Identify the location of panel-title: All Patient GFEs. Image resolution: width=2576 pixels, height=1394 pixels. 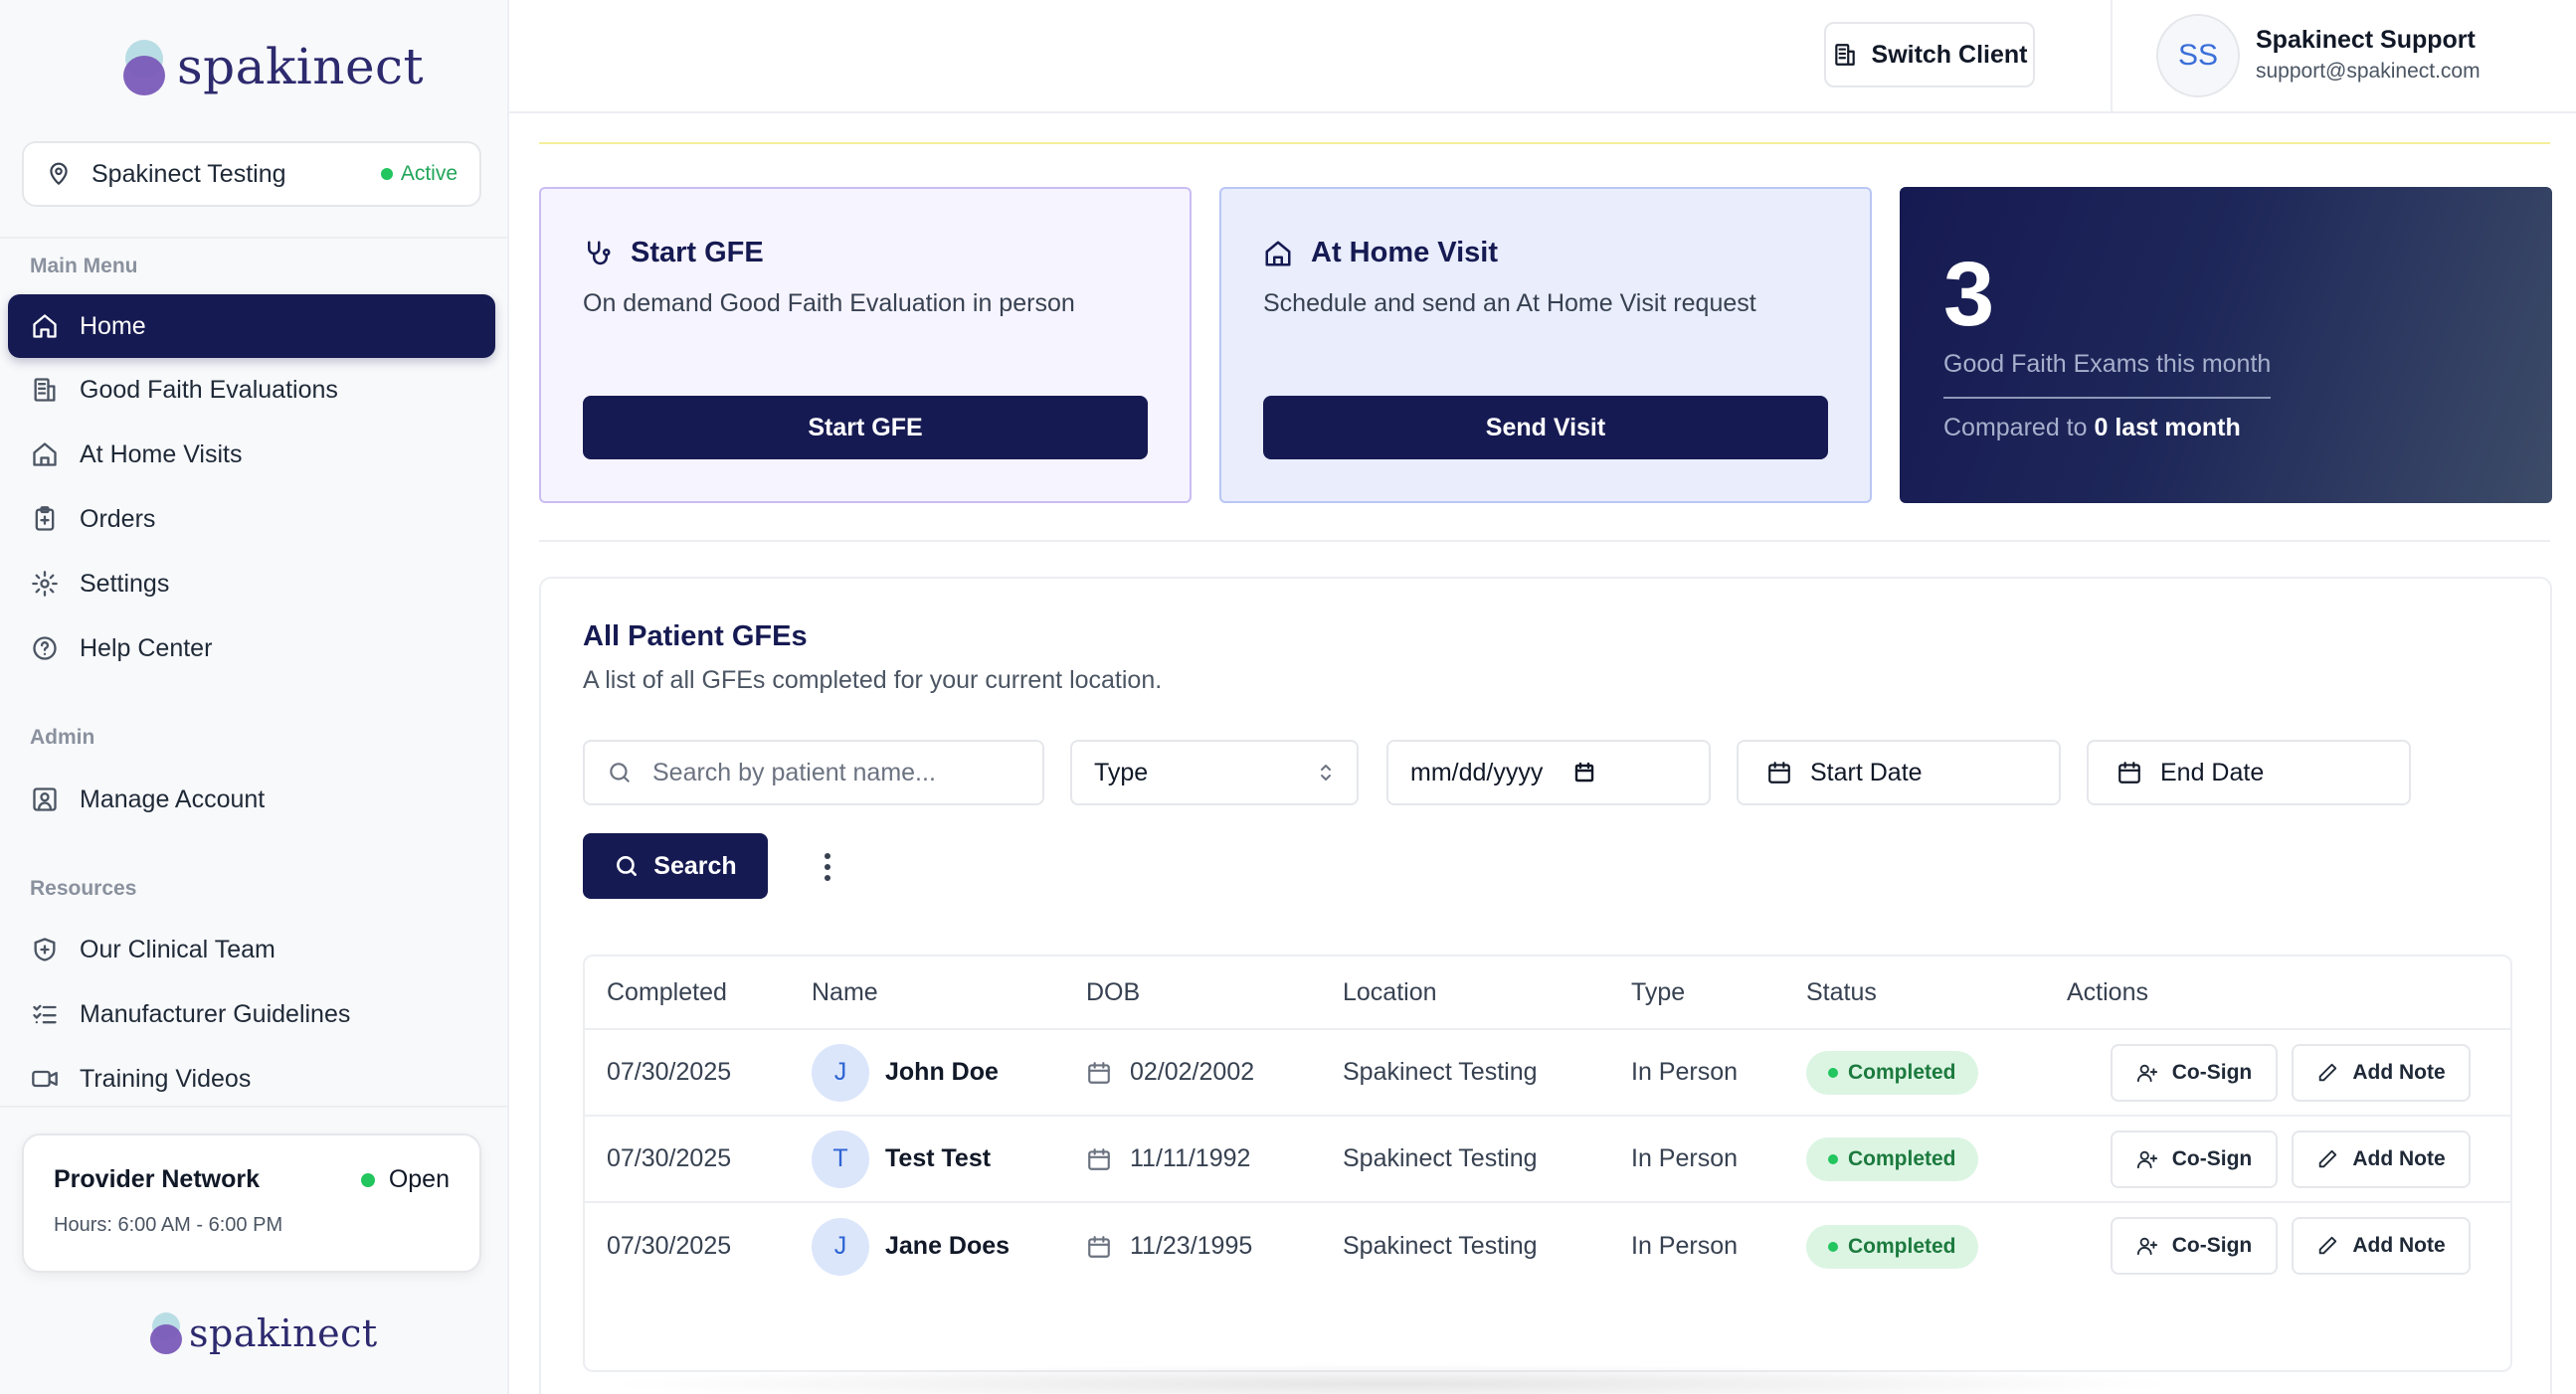
(695, 636).